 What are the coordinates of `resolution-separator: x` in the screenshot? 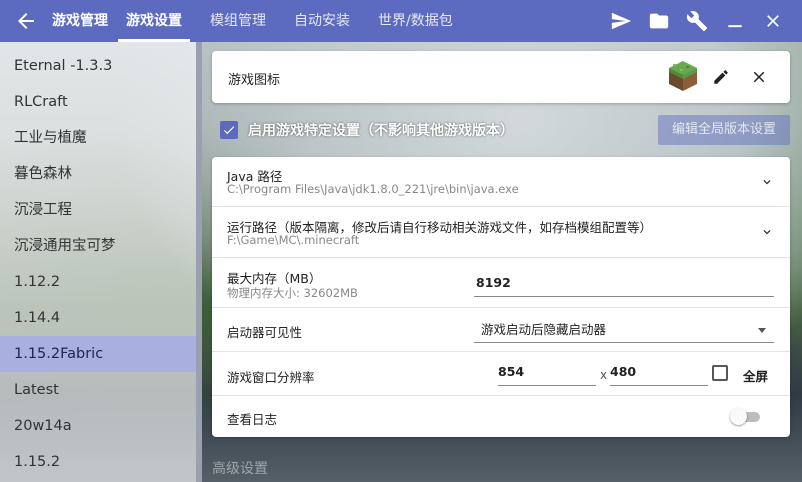 It's located at (604, 375).